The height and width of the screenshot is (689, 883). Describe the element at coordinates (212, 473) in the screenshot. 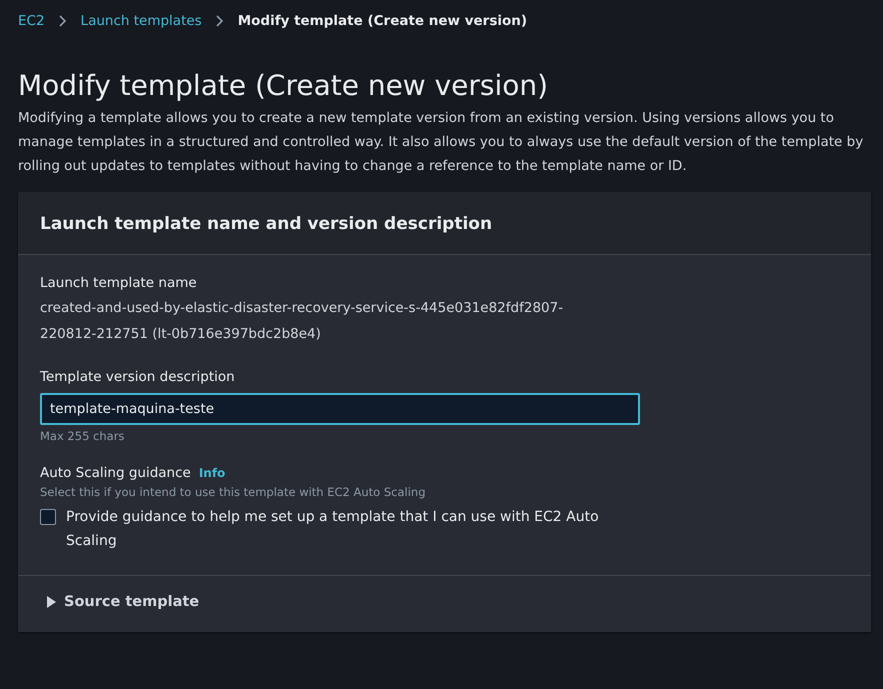

I see `info-link: Info` at that location.